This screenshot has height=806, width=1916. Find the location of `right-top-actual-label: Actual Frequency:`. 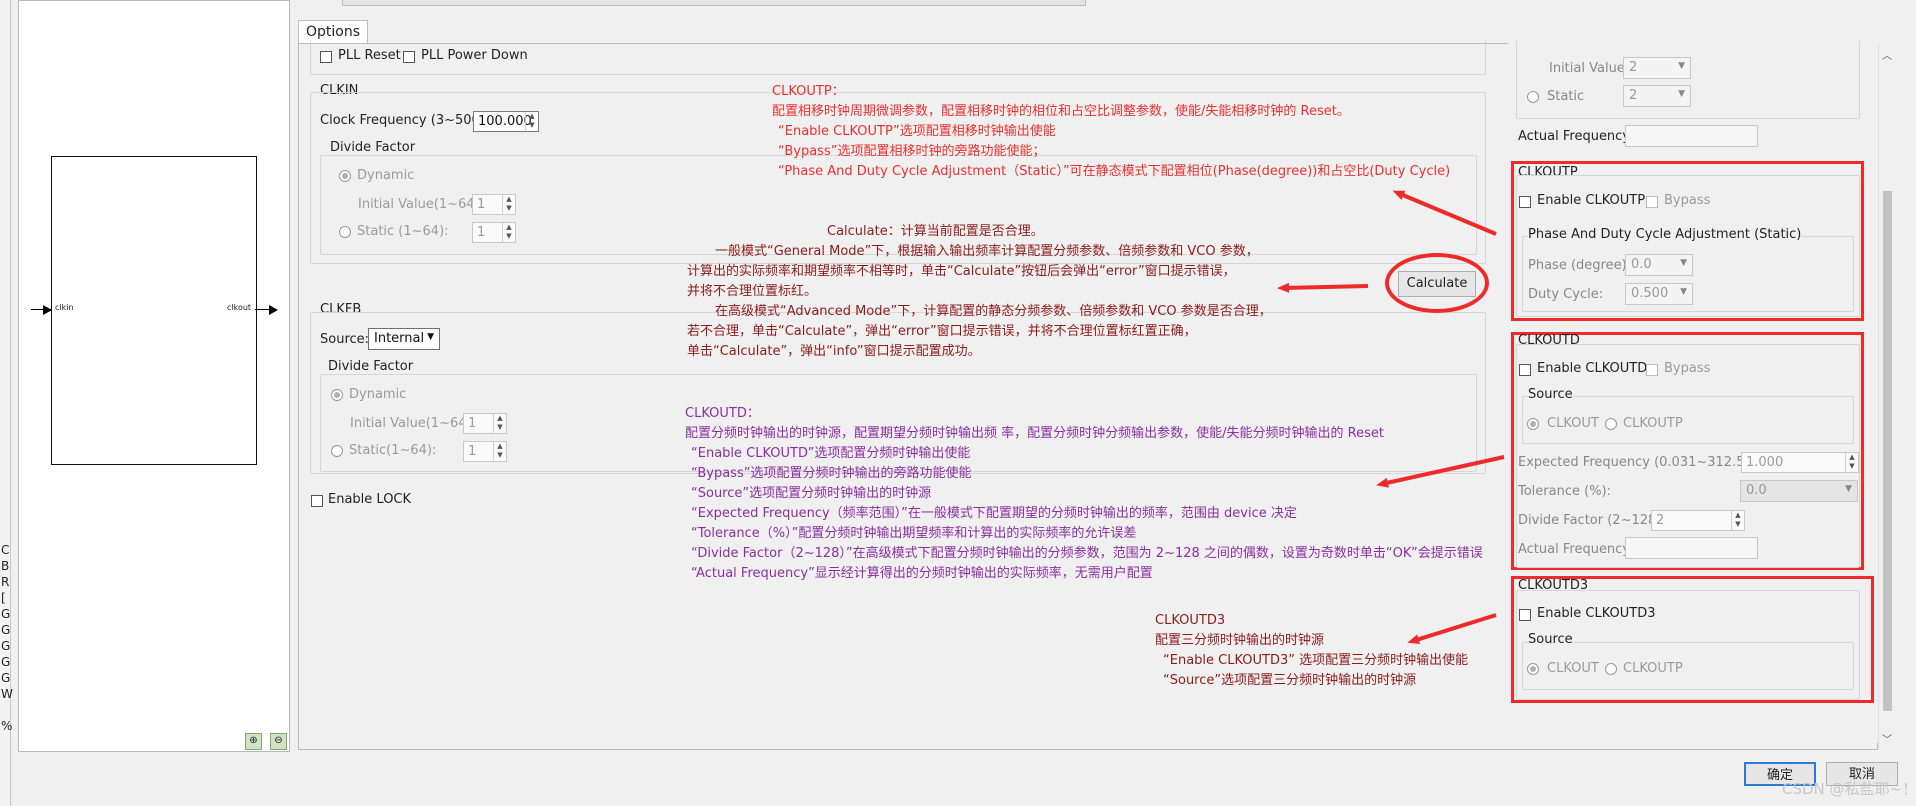

right-top-actual-label: Actual Frequency: is located at coordinates (1576, 136).